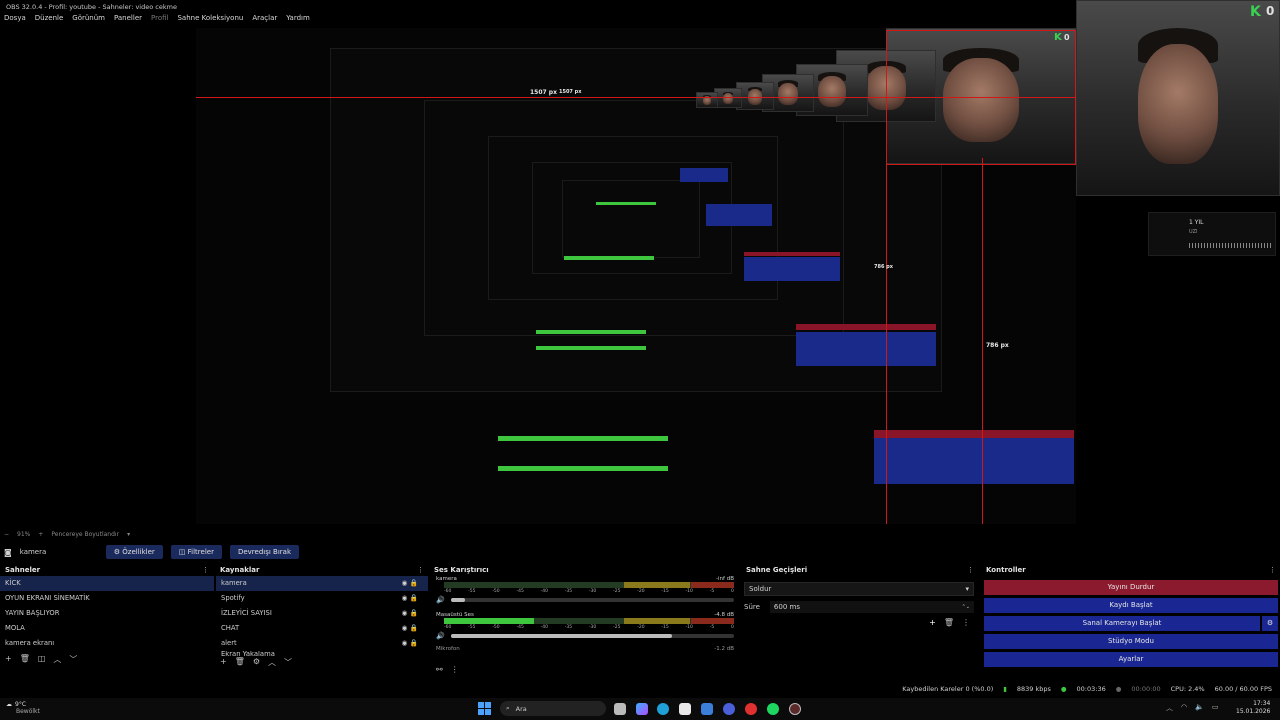 This screenshot has width=1280, height=720. Describe the element at coordinates (724, 649) in the screenshot. I see `channel-db: -1.2 dB` at that location.